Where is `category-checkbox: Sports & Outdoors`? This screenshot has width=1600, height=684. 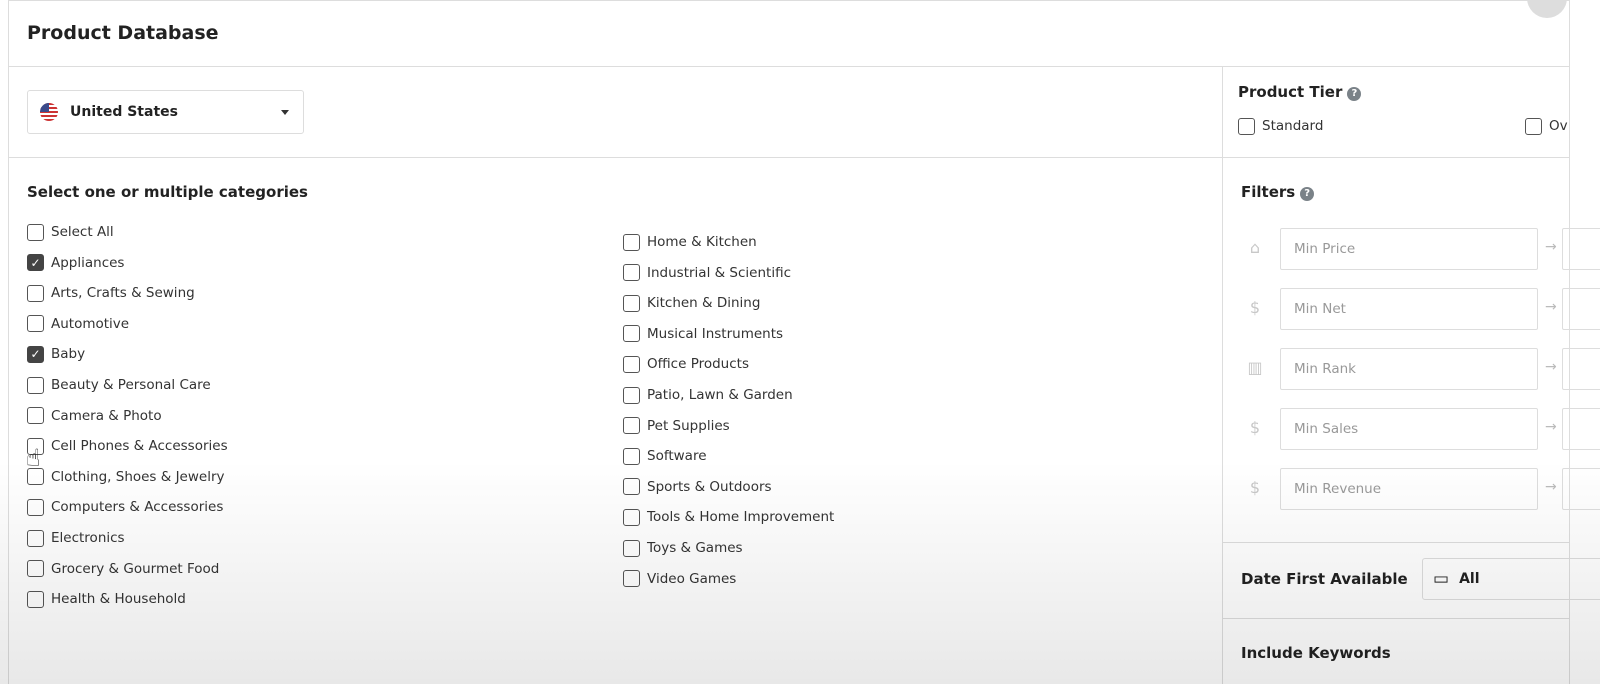 category-checkbox: Sports & Outdoors is located at coordinates (697, 487).